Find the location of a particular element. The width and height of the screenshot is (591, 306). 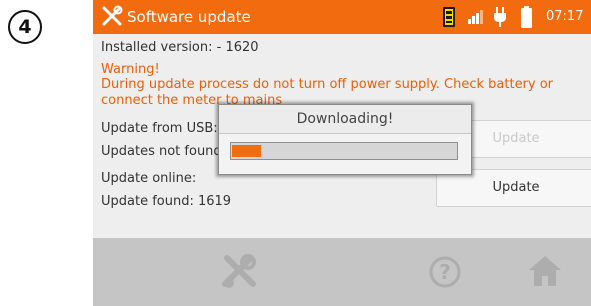

window-title: Software update is located at coordinates (189, 17).